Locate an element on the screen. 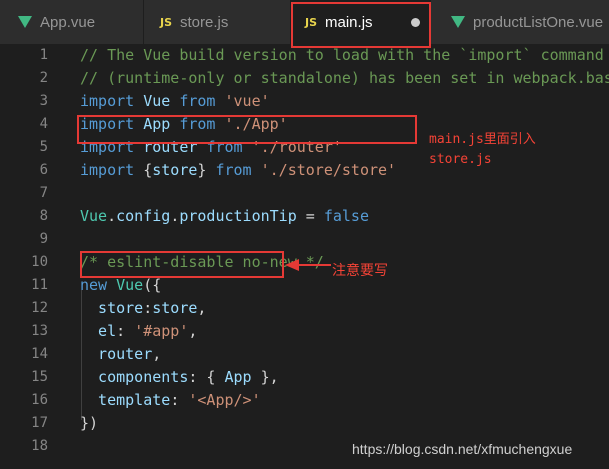 This screenshot has height=469, width=609. code-text: import Vue from 'vue' is located at coordinates (175, 101).